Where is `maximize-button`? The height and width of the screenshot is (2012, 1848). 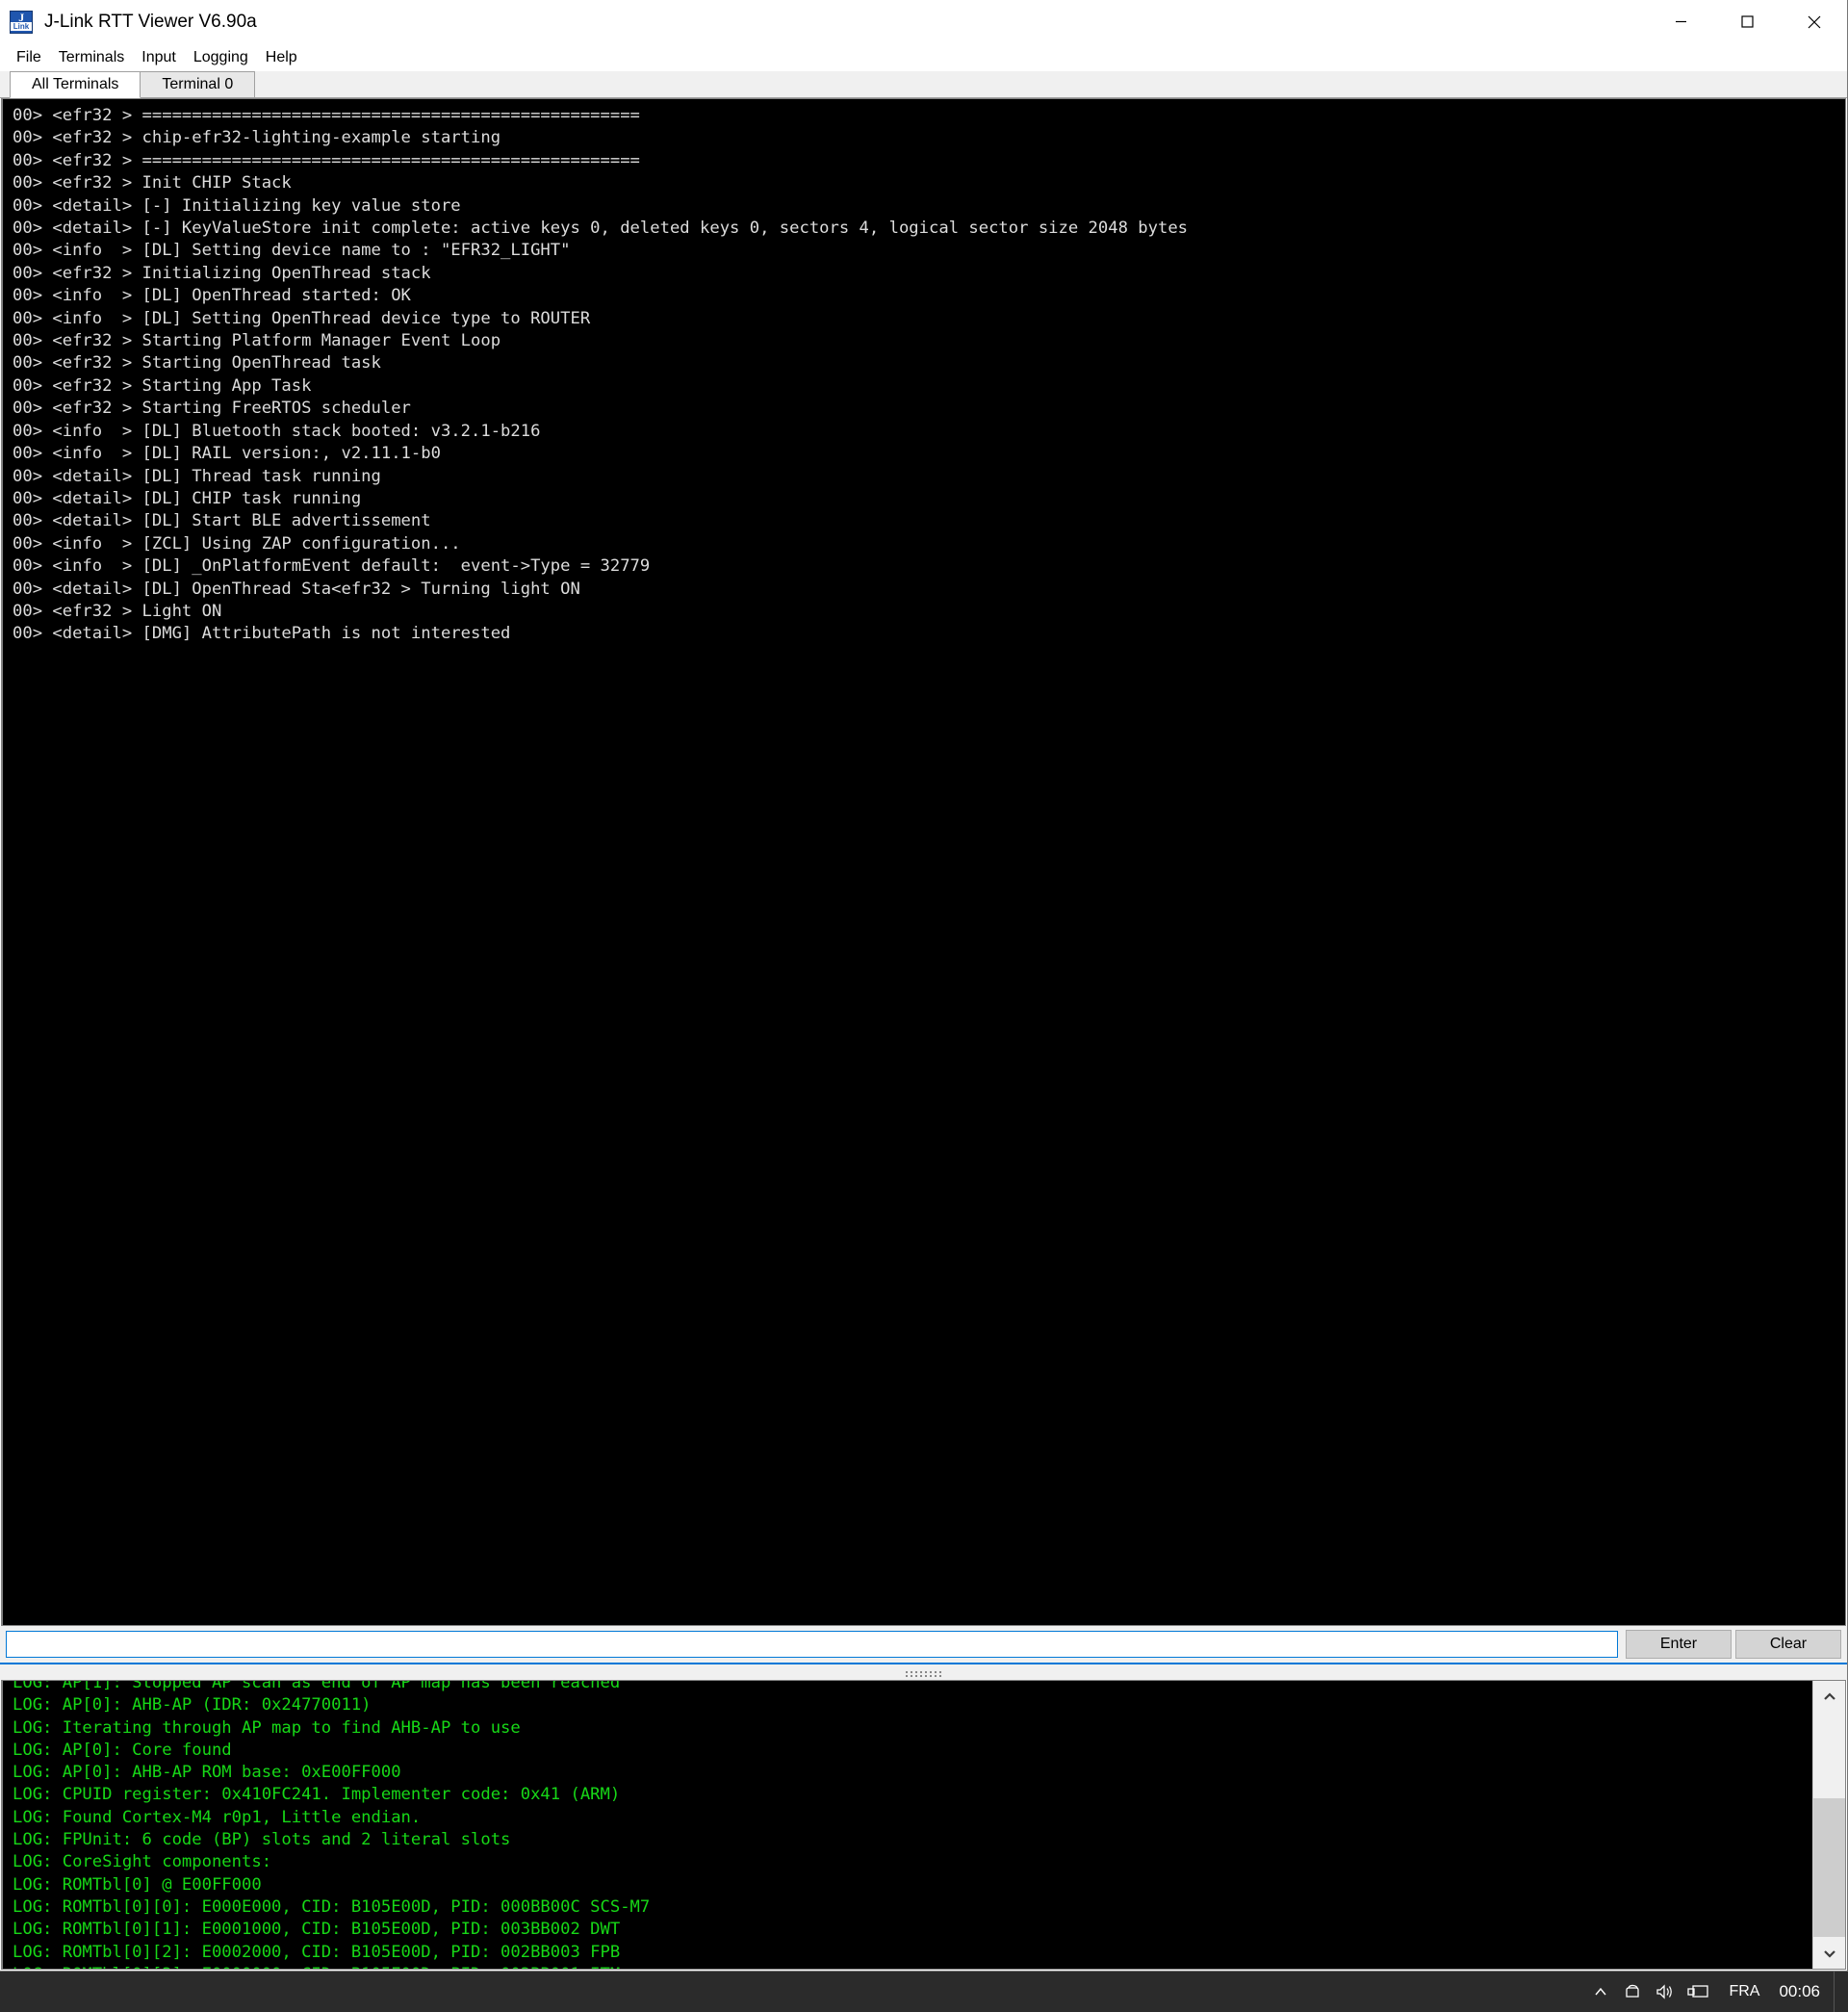 maximize-button is located at coordinates (1747, 22).